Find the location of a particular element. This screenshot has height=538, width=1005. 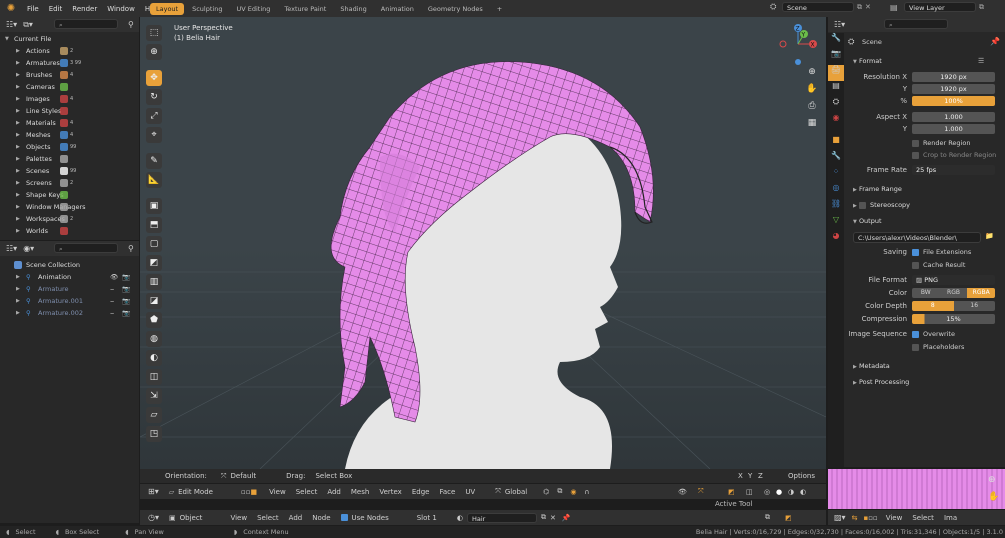

cursor-tool: ⊕ is located at coordinates (154, 52).